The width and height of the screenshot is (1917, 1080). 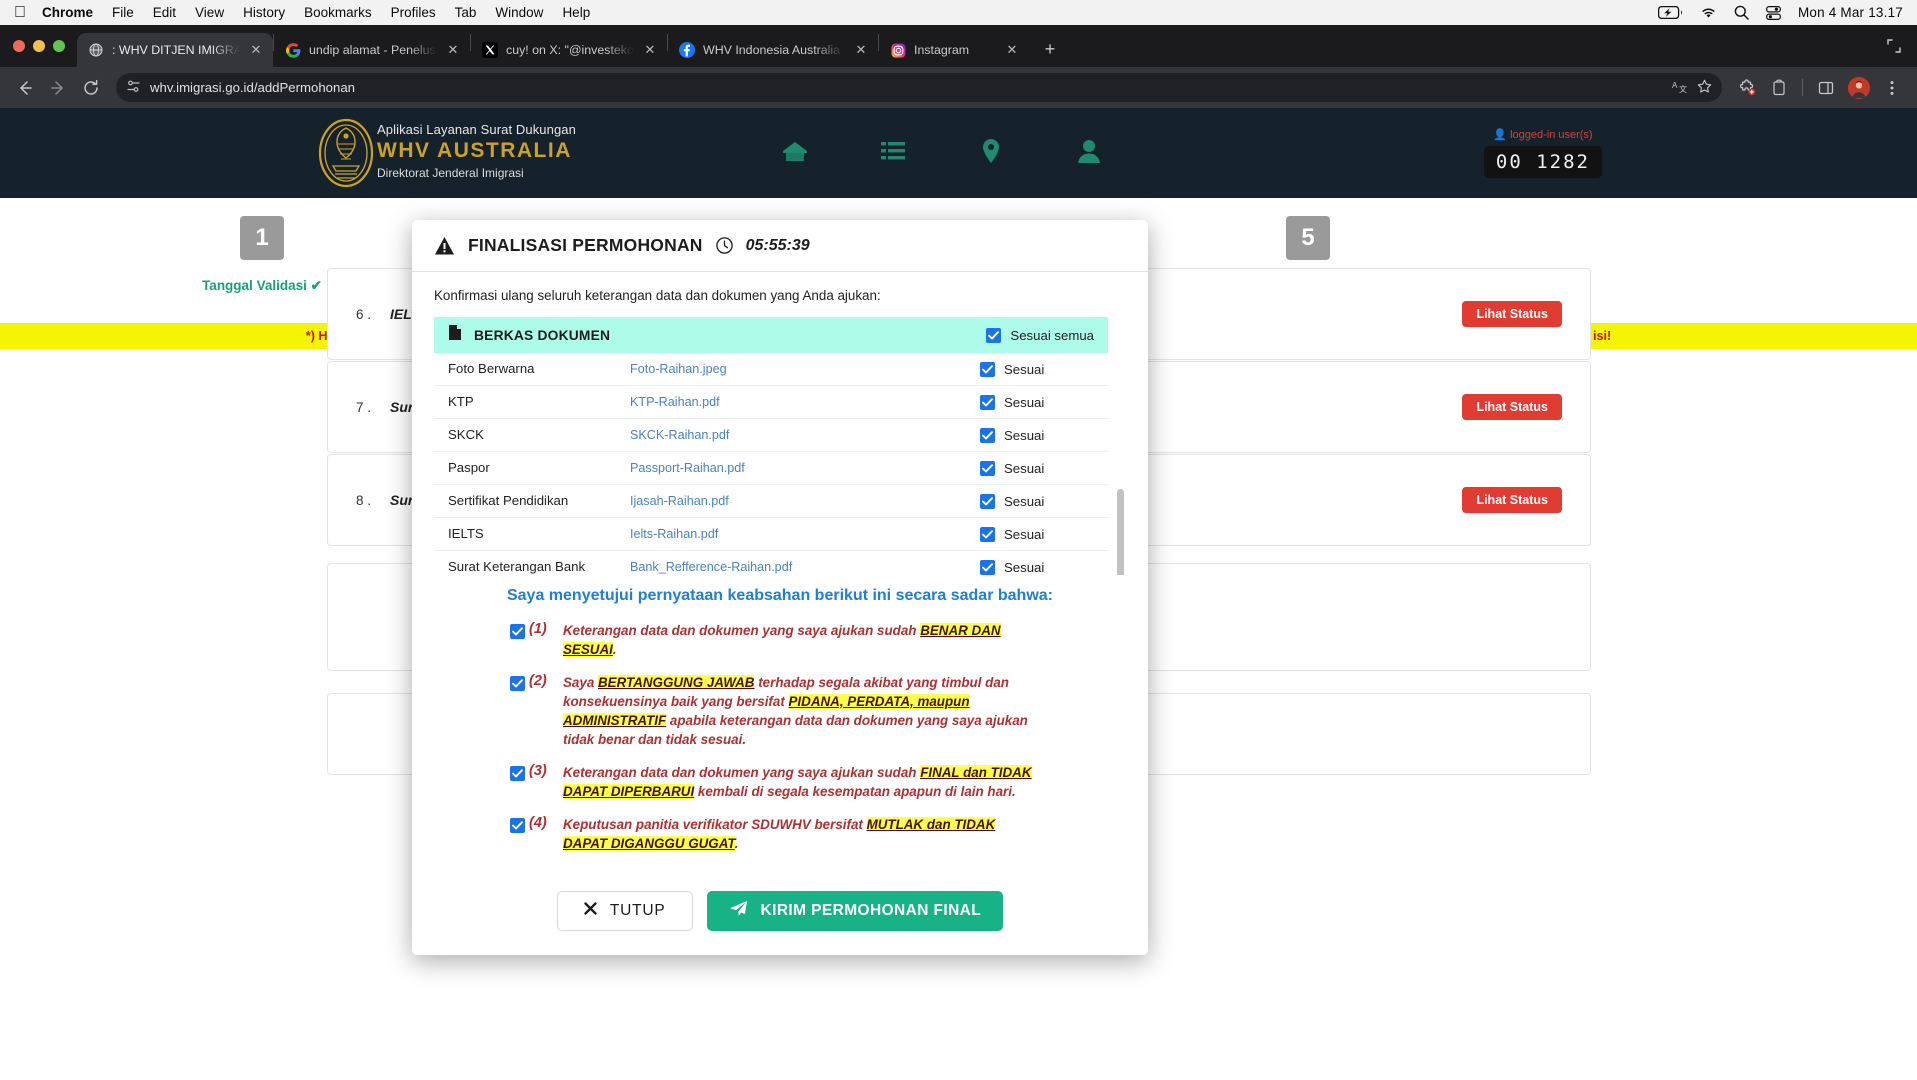 What do you see at coordinates (1680, 88) in the screenshot?
I see `translate-icon: A文` at bounding box center [1680, 88].